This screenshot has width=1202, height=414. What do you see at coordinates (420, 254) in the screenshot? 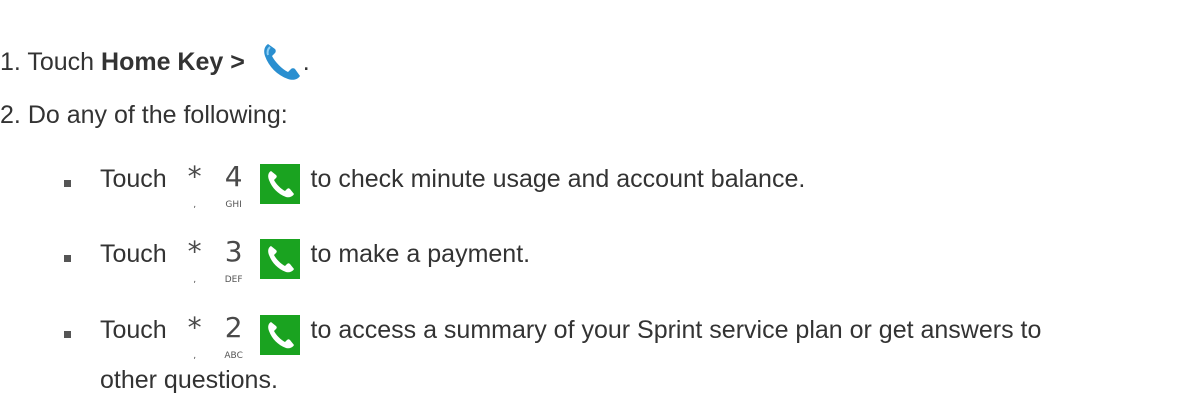
I see `bullet-text: to make a payment.` at bounding box center [420, 254].